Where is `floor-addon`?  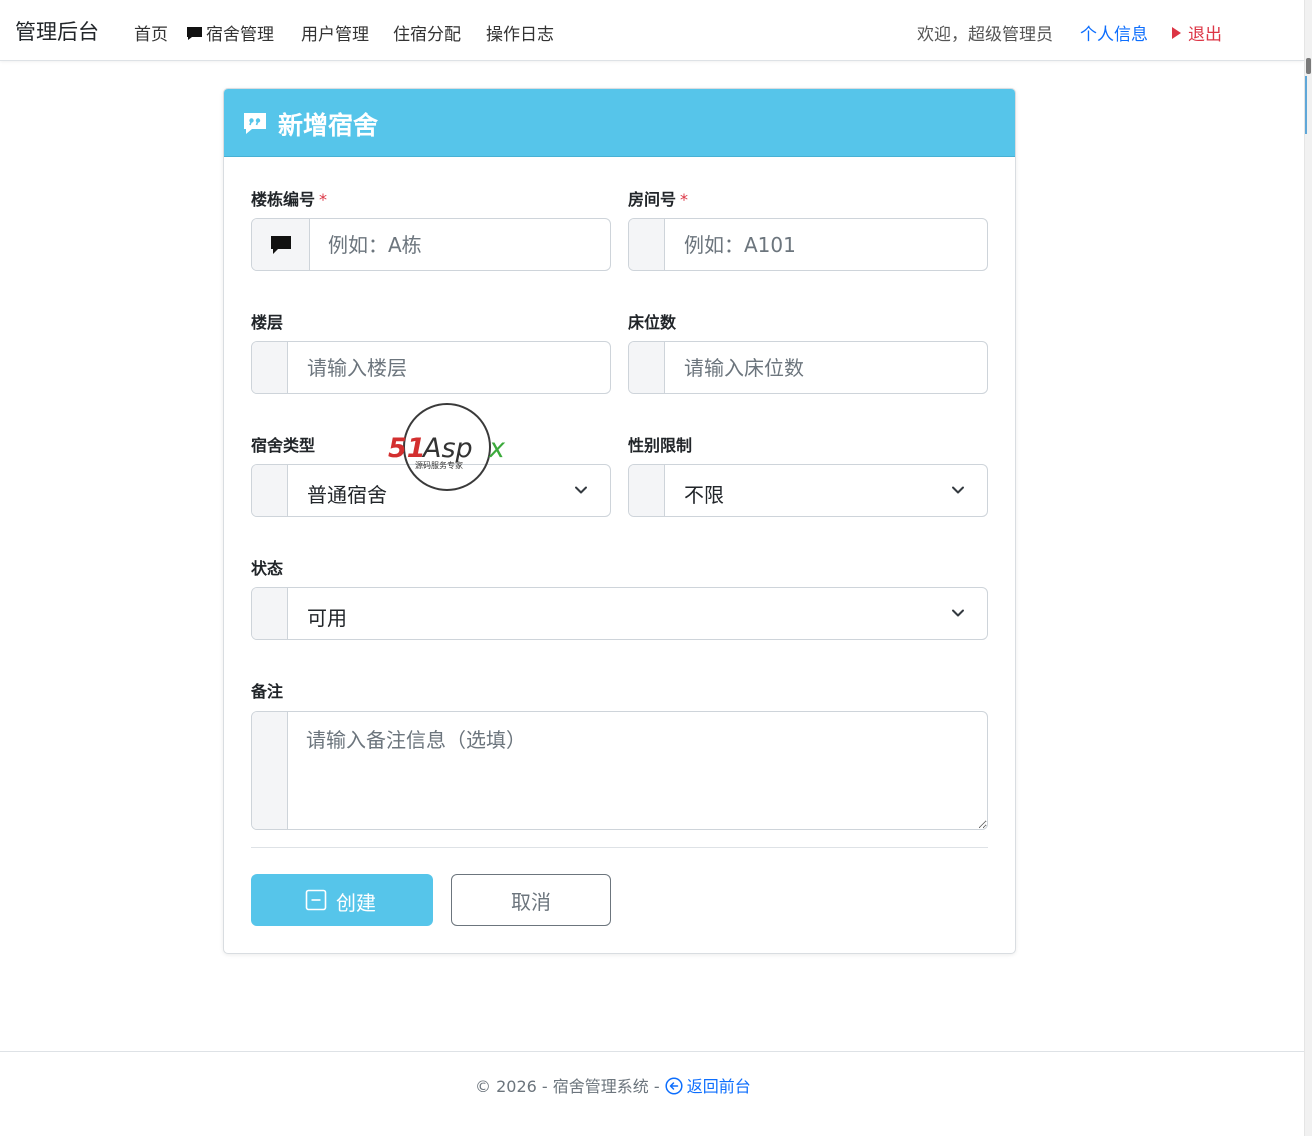 floor-addon is located at coordinates (270, 367).